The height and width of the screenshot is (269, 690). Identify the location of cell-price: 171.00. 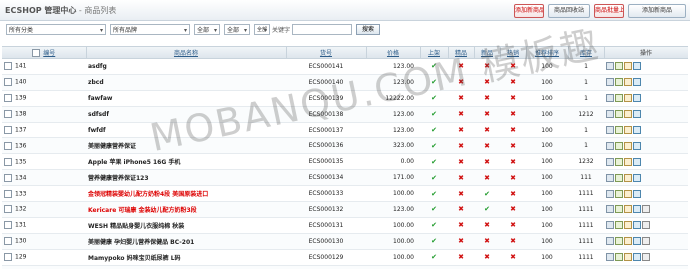
(393, 178).